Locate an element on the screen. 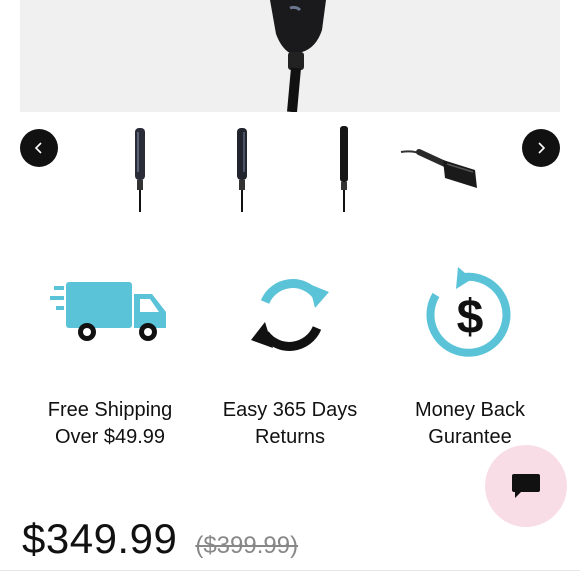 The height and width of the screenshot is (580, 580). feature-money-back: $ Money Back Gurantee is located at coordinates (470, 353).